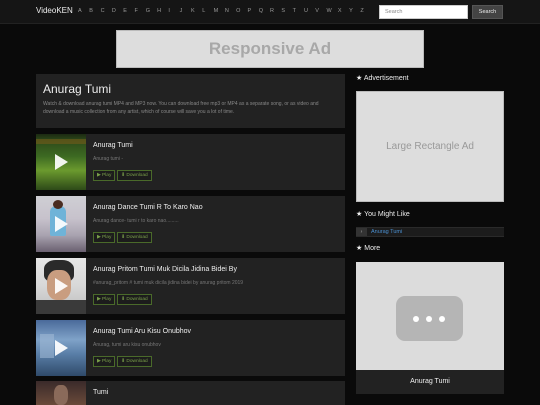 The image size is (540, 405). What do you see at coordinates (252, 11) in the screenshot?
I see `letter-link: P` at bounding box center [252, 11].